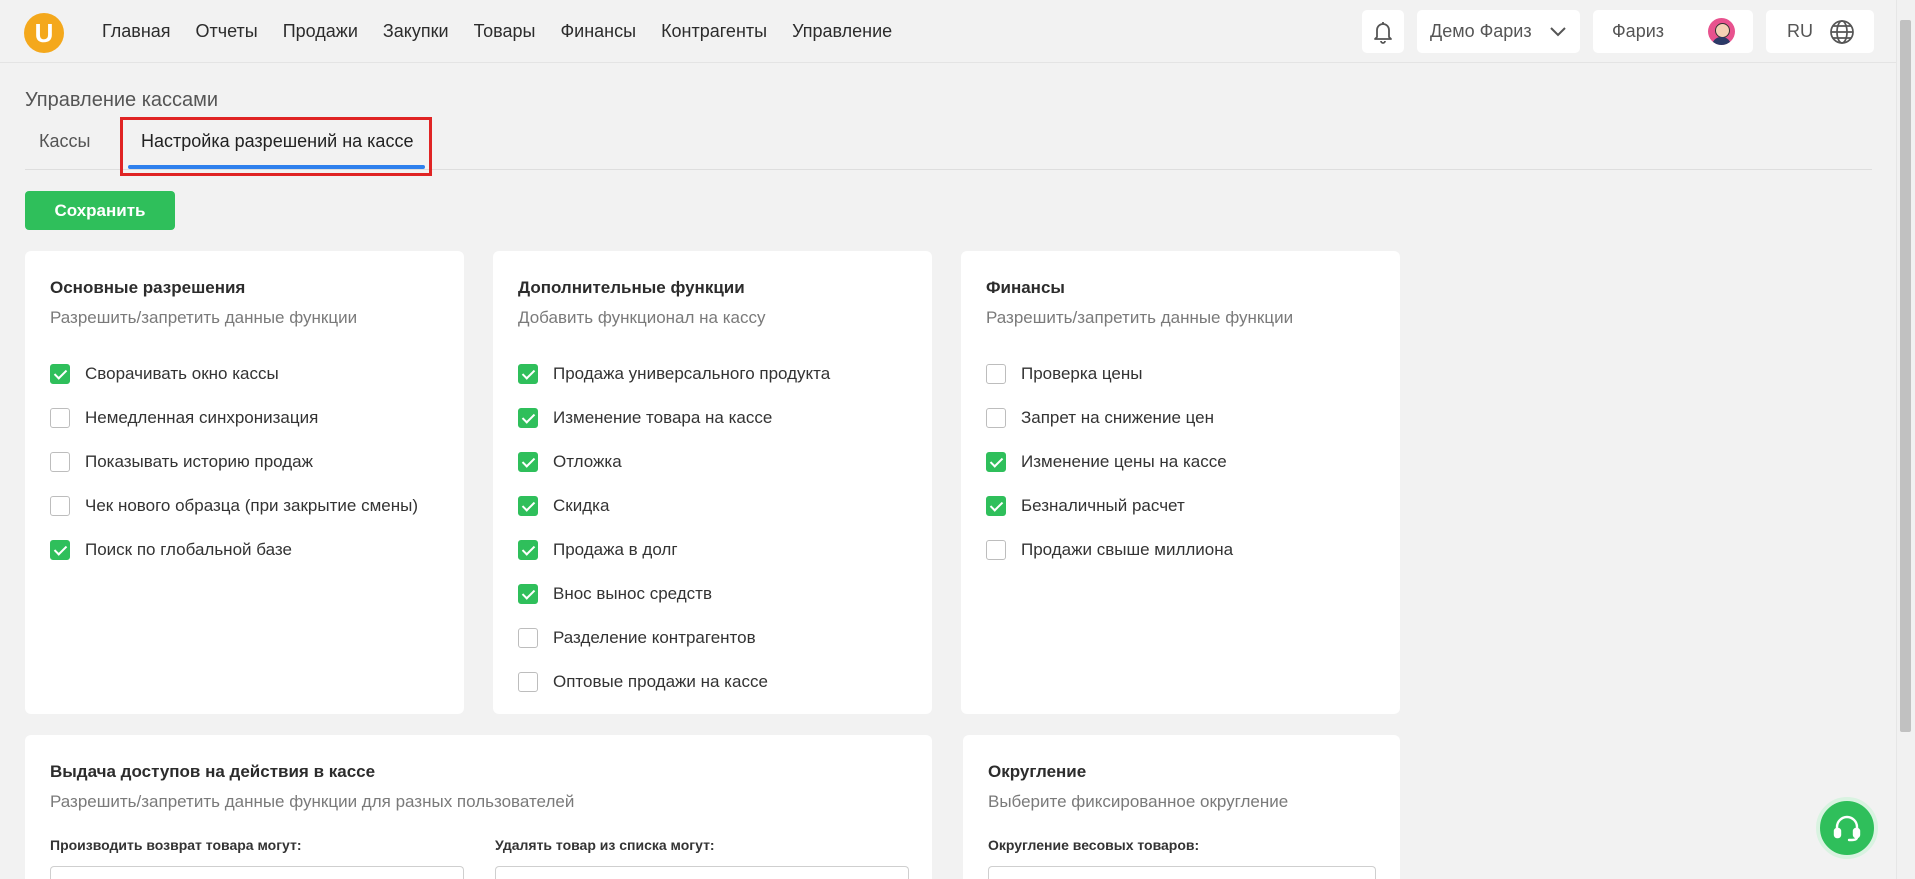 This screenshot has height=879, width=1915. What do you see at coordinates (505, 31) in the screenshot?
I see `nav-item-products: Товары` at bounding box center [505, 31].